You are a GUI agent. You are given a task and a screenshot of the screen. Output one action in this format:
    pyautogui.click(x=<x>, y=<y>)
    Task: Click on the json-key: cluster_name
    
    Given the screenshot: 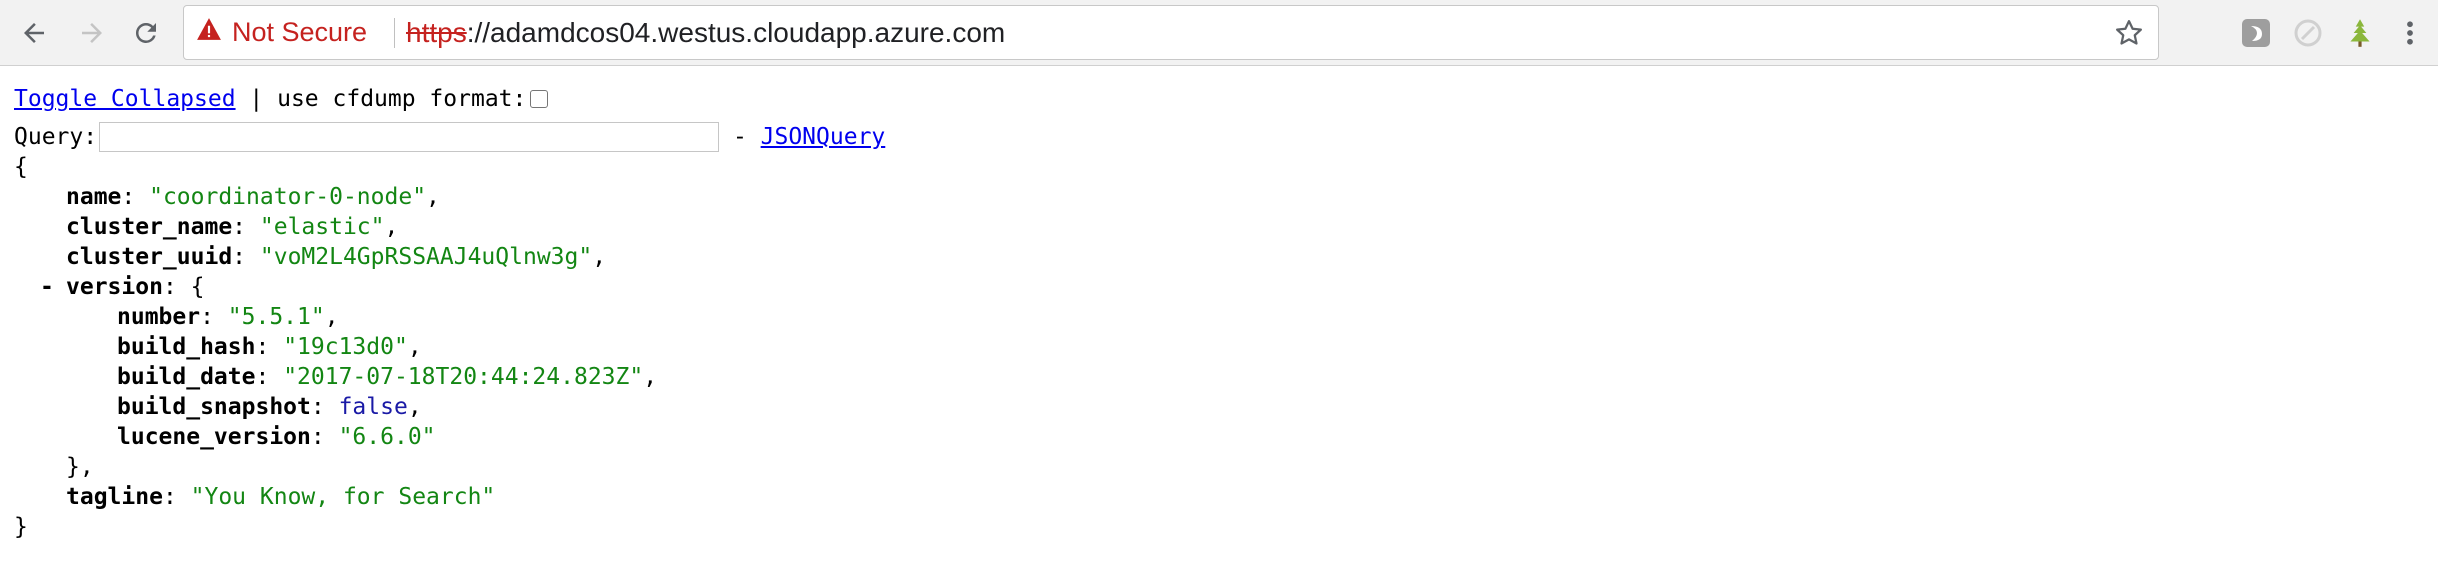 What is the action you would take?
    pyautogui.click(x=149, y=227)
    